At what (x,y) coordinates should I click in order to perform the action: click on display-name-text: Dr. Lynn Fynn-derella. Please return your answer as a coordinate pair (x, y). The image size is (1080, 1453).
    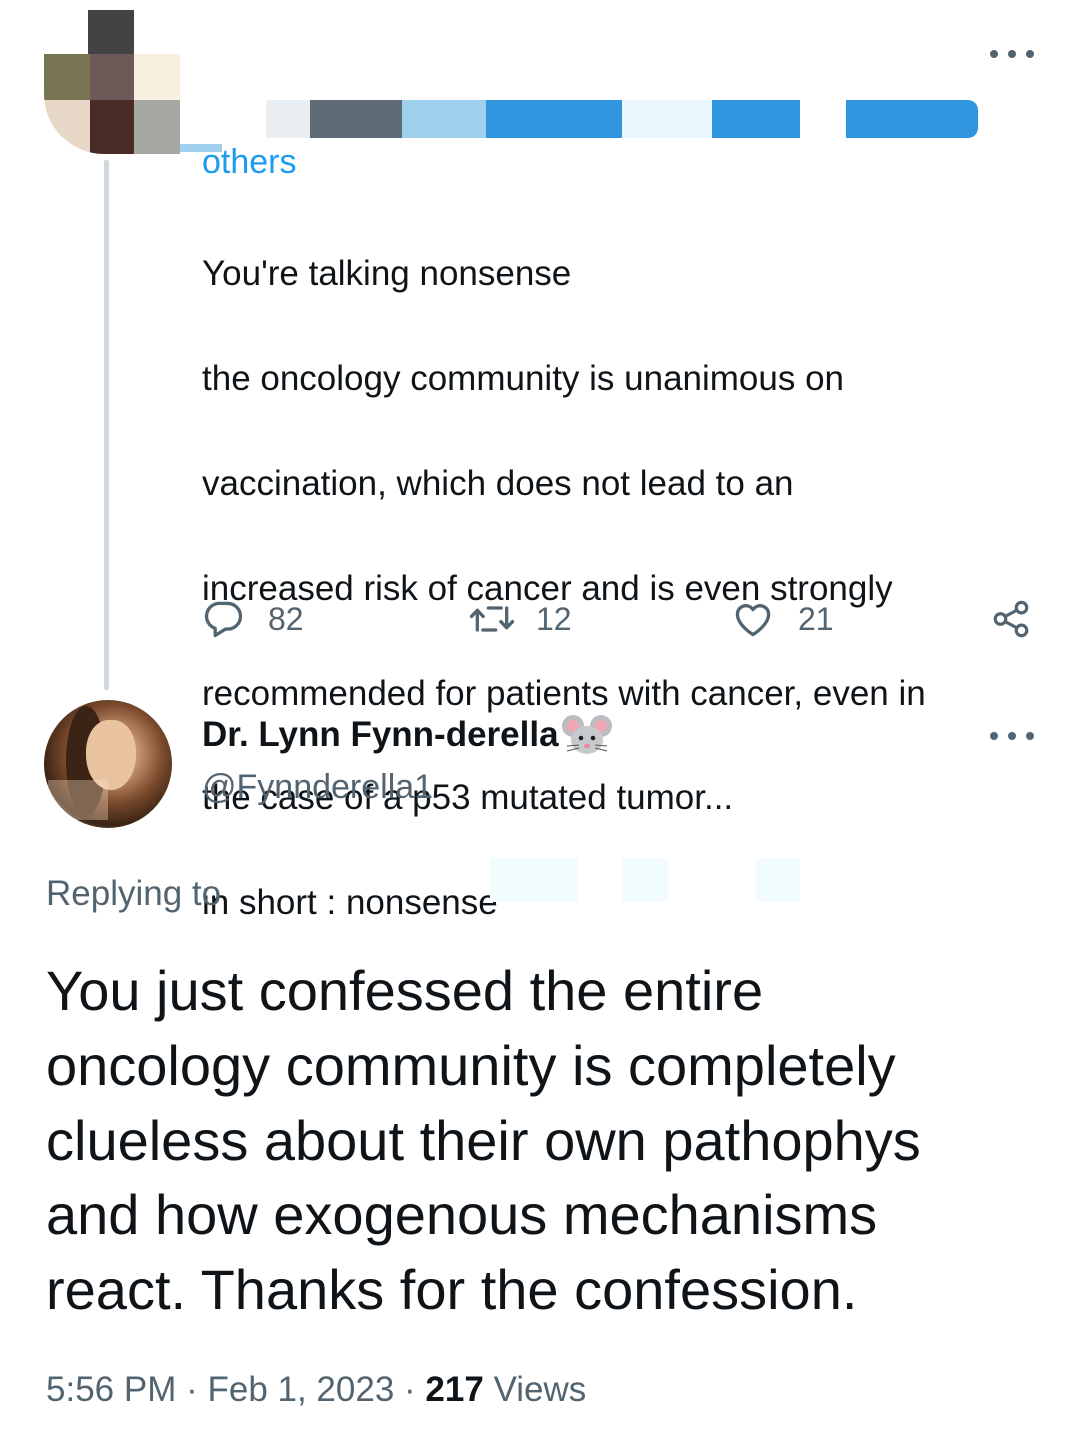
    Looking at the image, I should click on (380, 734).